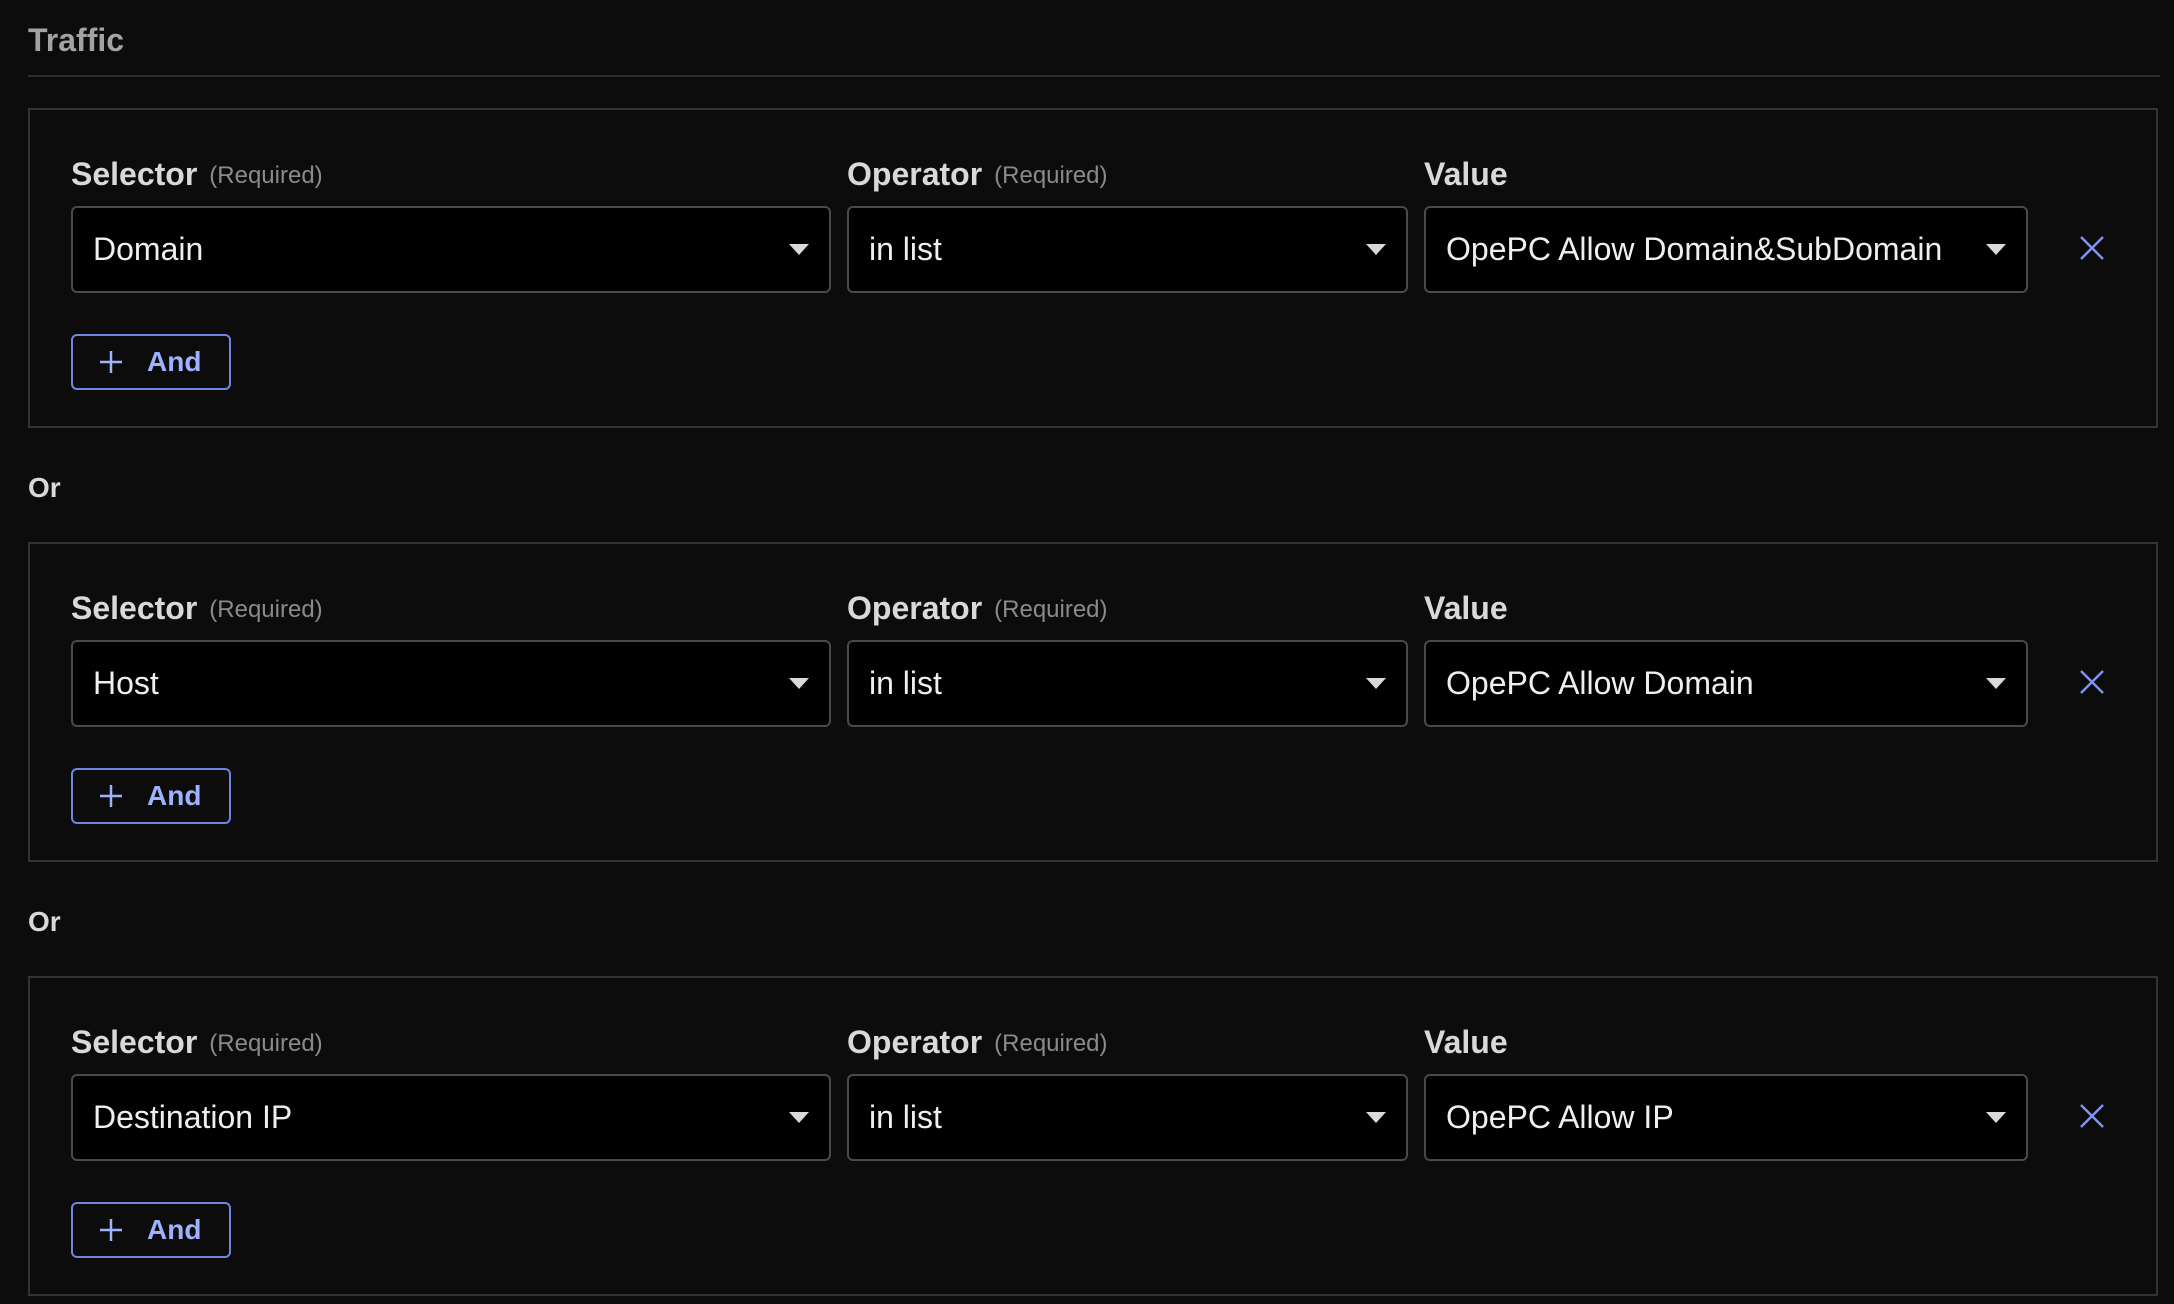 This screenshot has height=1304, width=2174. What do you see at coordinates (76, 40) in the screenshot?
I see `section-title: Traffic` at bounding box center [76, 40].